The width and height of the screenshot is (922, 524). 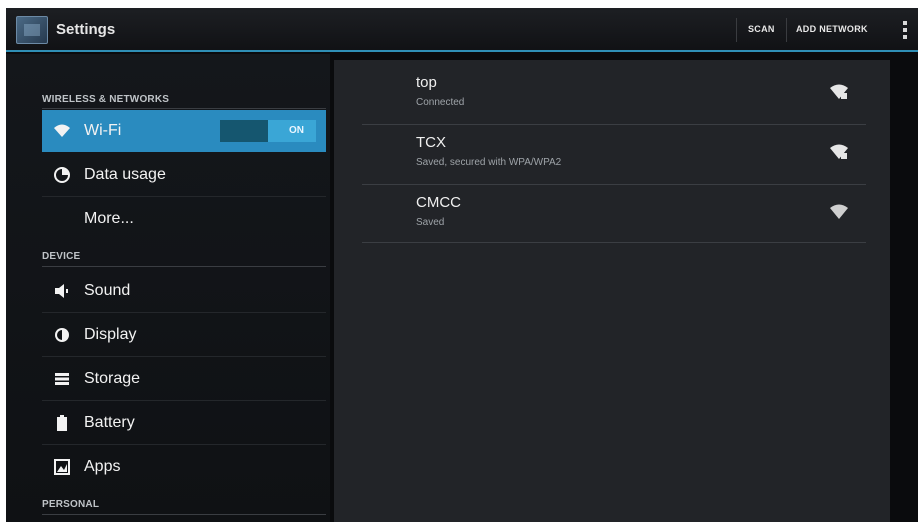 I want to click on network-item-cmcc: CMCC Saved, so click(x=614, y=215).